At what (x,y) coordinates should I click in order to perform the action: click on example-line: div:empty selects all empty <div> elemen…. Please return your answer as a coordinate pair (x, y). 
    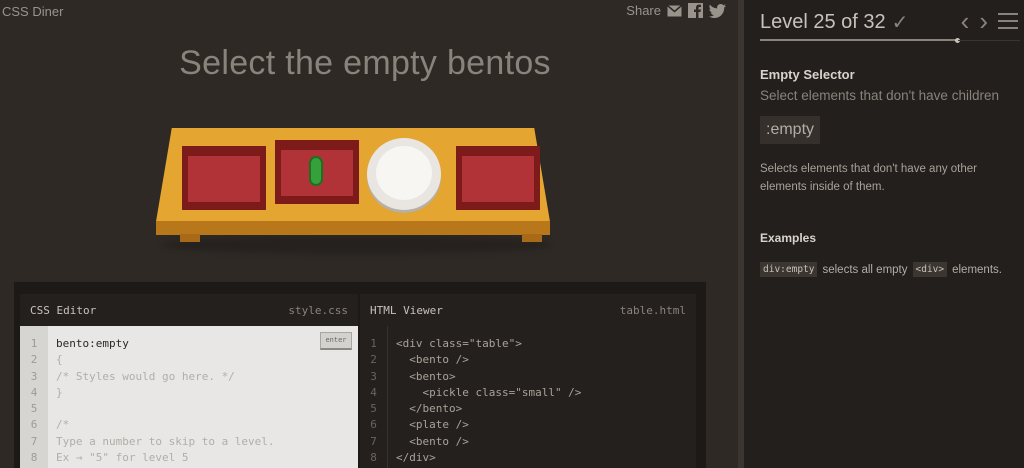
    Looking at the image, I should click on (881, 269).